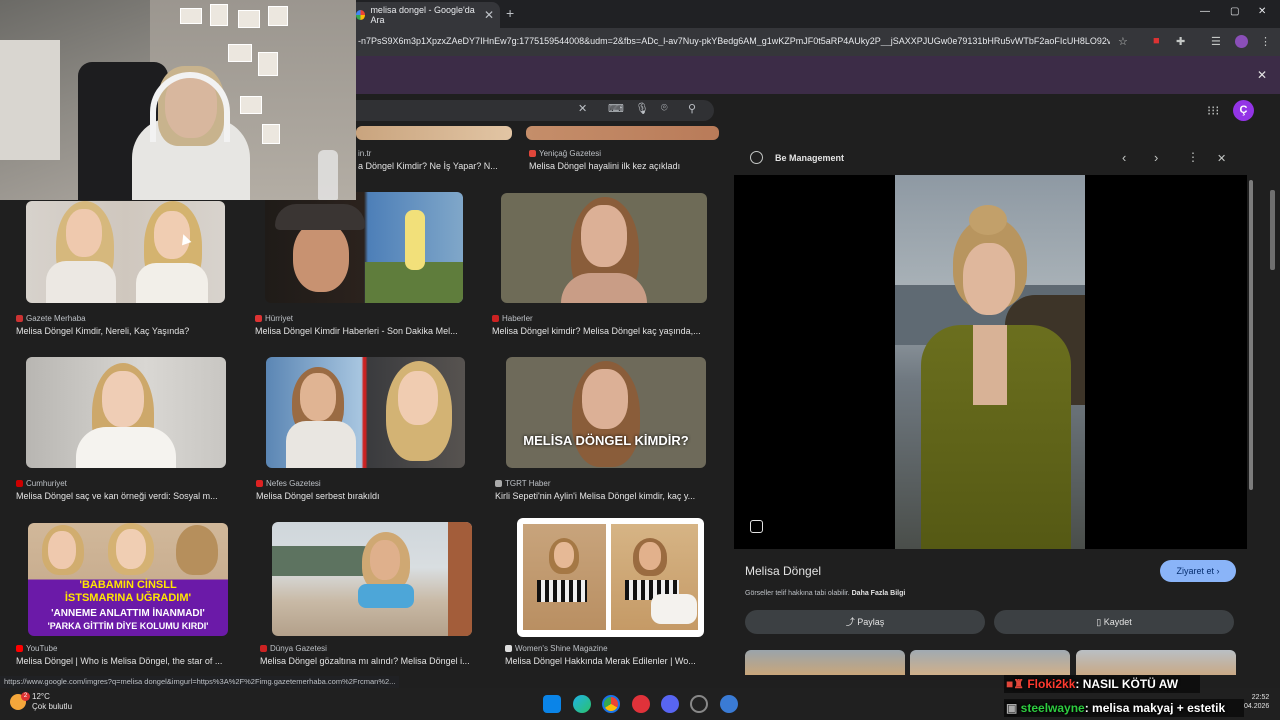 The width and height of the screenshot is (1280, 720). What do you see at coordinates (25, 696) in the screenshot?
I see `weather-badge: 2` at bounding box center [25, 696].